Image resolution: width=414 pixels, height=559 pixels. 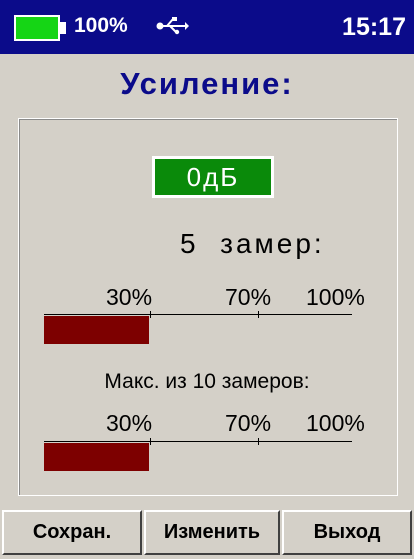 I want to click on battery-percent: 100%, so click(x=101, y=25).